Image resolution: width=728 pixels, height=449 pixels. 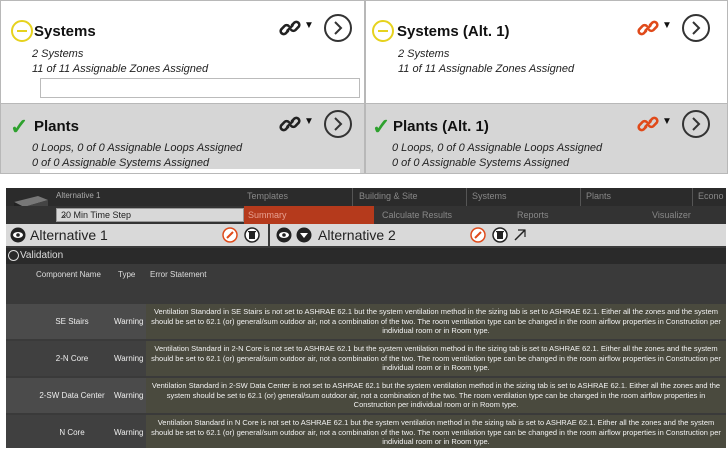 I want to click on validation-table-header: Component Name Type Error Statement, so click(x=366, y=275).